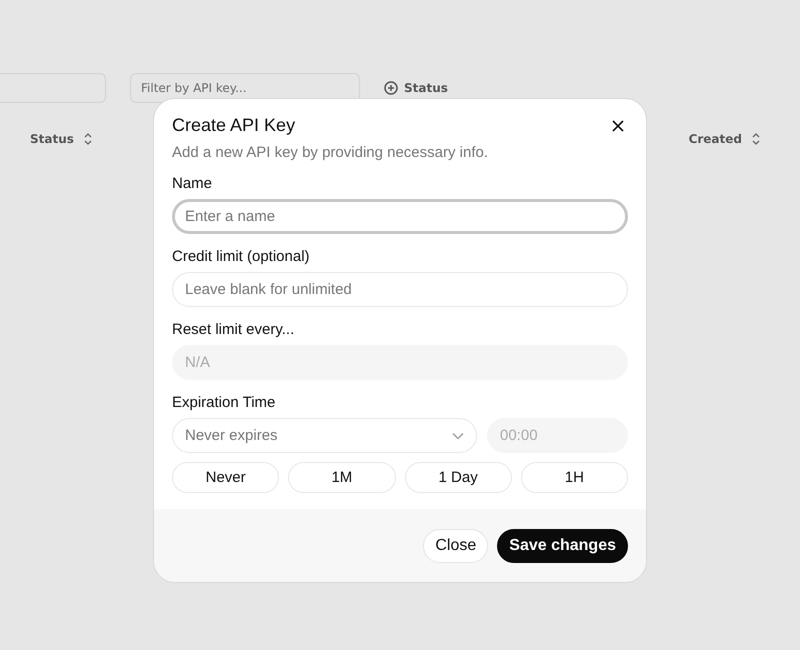 The height and width of the screenshot is (650, 800). What do you see at coordinates (61, 139) in the screenshot?
I see `column-header: Status` at bounding box center [61, 139].